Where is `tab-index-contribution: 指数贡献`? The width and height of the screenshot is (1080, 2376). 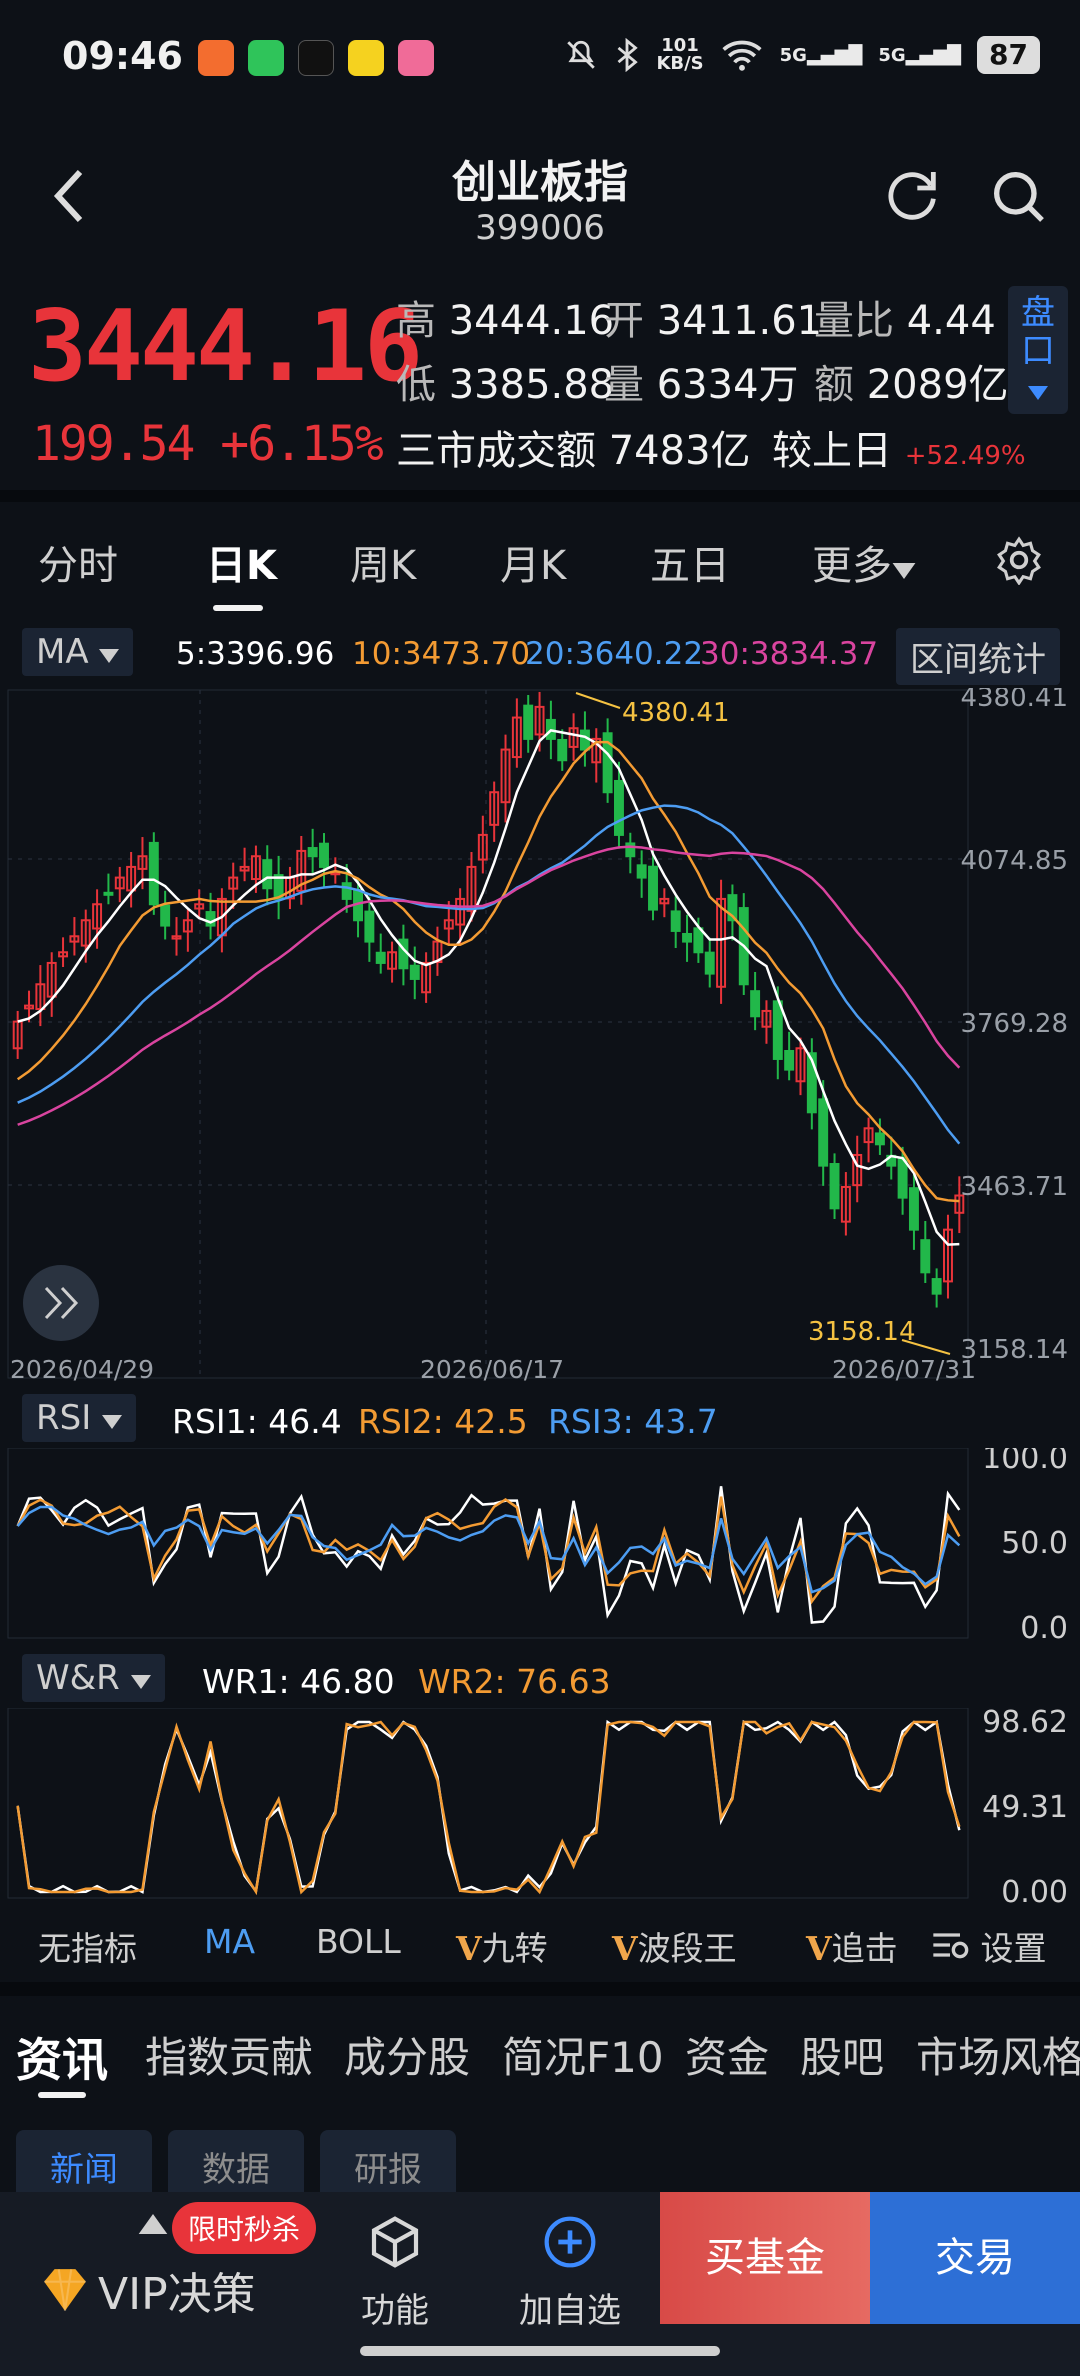 tab-index-contribution: 指数贡献 is located at coordinates (229, 2054).